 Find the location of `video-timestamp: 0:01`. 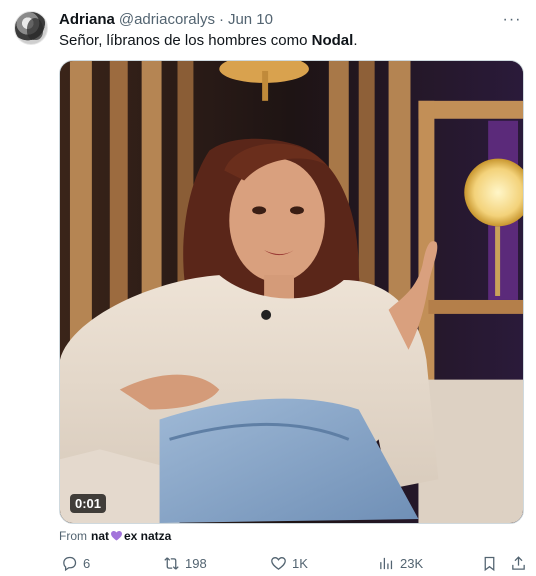

video-timestamp: 0:01 is located at coordinates (88, 503).